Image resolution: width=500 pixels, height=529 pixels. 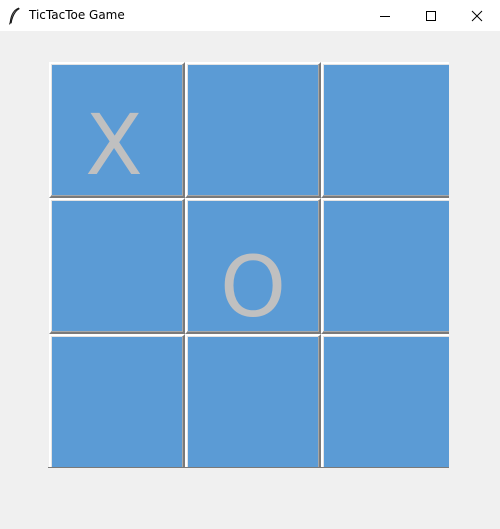 What do you see at coordinates (77, 15) in the screenshot?
I see `window-title: TicTacToe Game` at bounding box center [77, 15].